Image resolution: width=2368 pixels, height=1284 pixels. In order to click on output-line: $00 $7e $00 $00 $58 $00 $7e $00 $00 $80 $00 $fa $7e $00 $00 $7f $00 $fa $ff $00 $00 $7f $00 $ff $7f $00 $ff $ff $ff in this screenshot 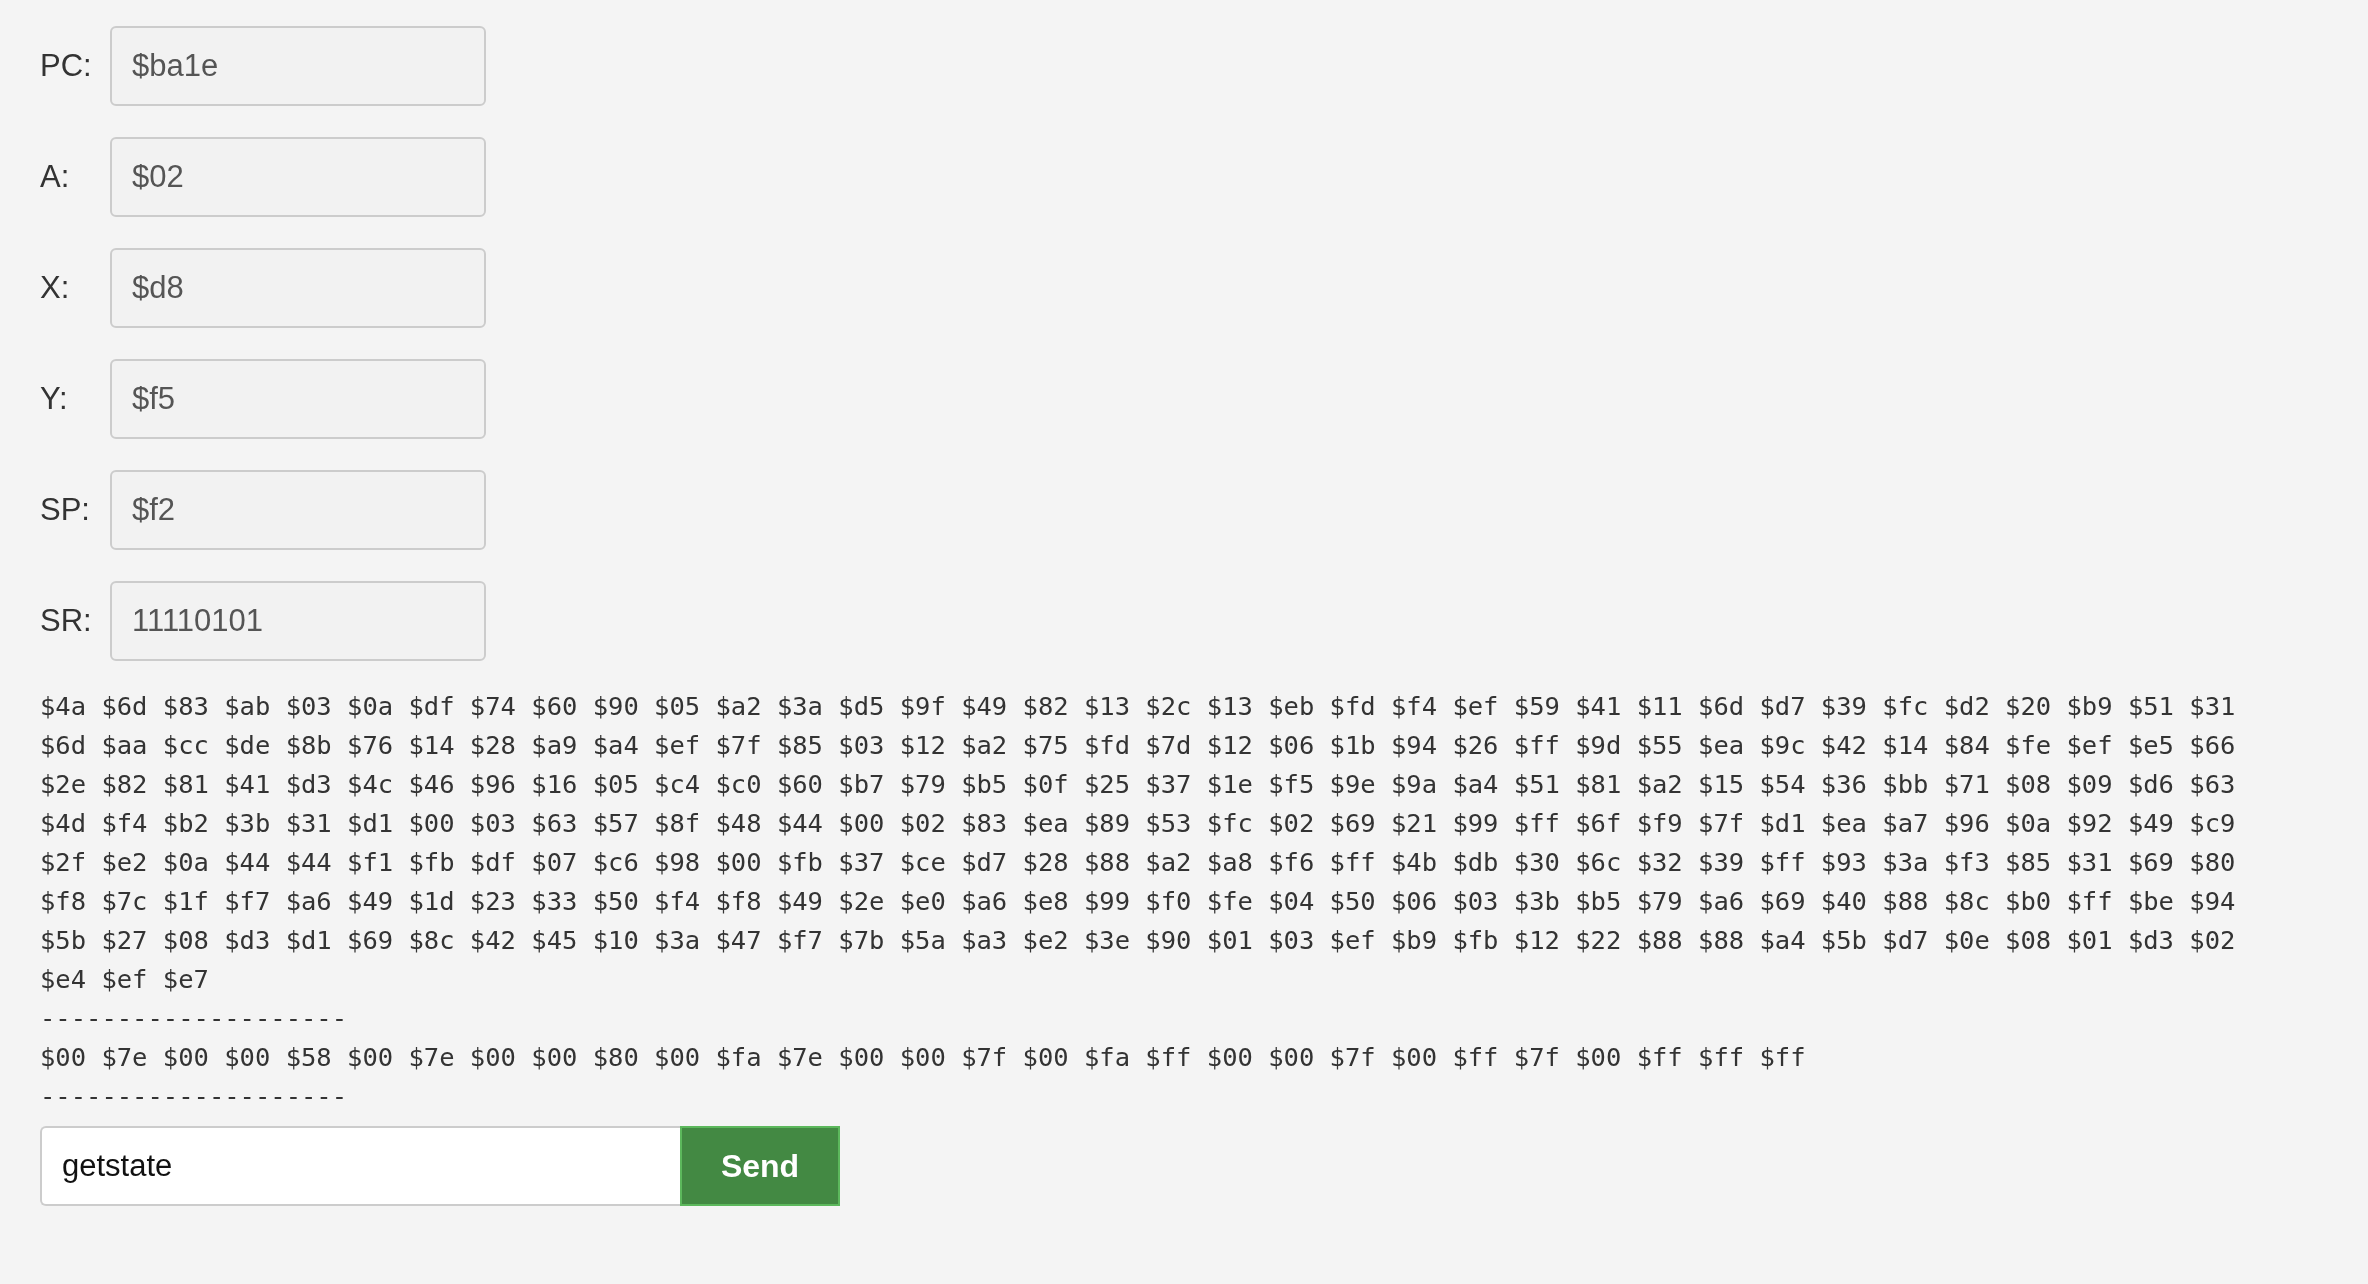, I will do `click(923, 1057)`.